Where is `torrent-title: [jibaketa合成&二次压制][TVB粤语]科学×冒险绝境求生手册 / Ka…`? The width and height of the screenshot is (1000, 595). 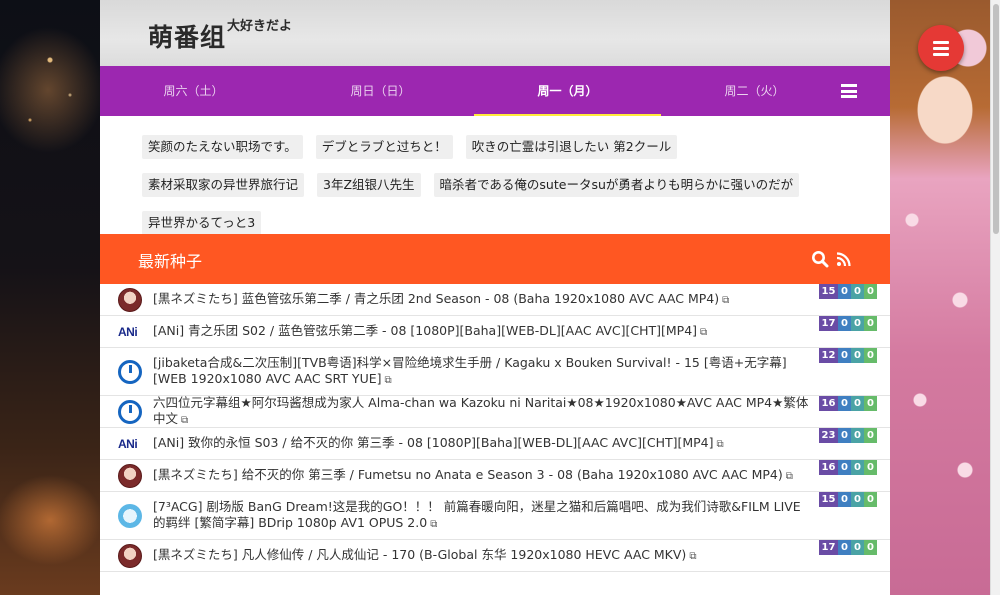 torrent-title: [jibaketa合成&二次压制][TVB粤语]科学×冒险绝境求生手册 / Ka… is located at coordinates (470, 370).